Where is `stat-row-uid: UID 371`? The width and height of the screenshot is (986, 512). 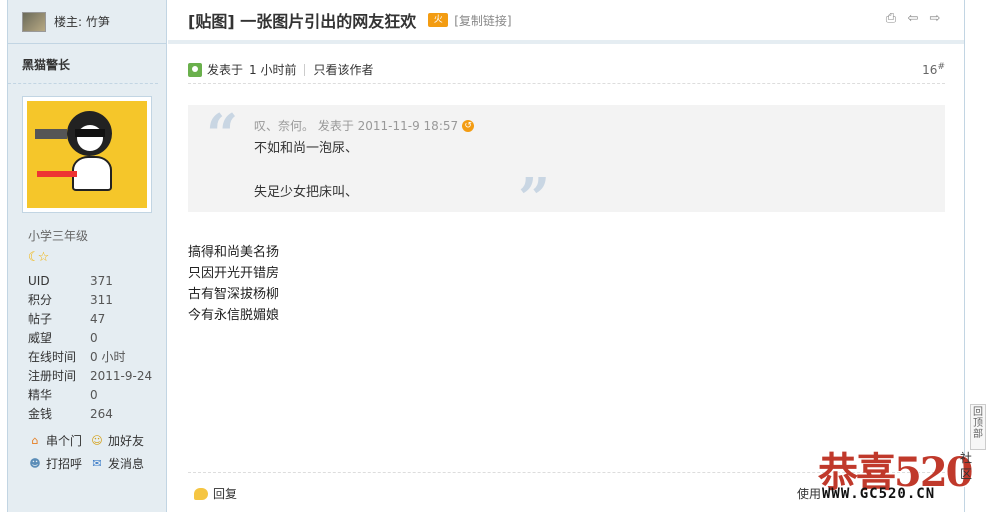
stat-row-uid: UID 371 is located at coordinates (70, 281).